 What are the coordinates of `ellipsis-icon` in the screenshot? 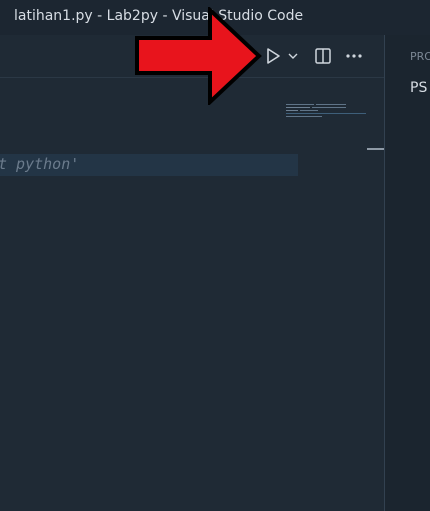 It's located at (354, 56).